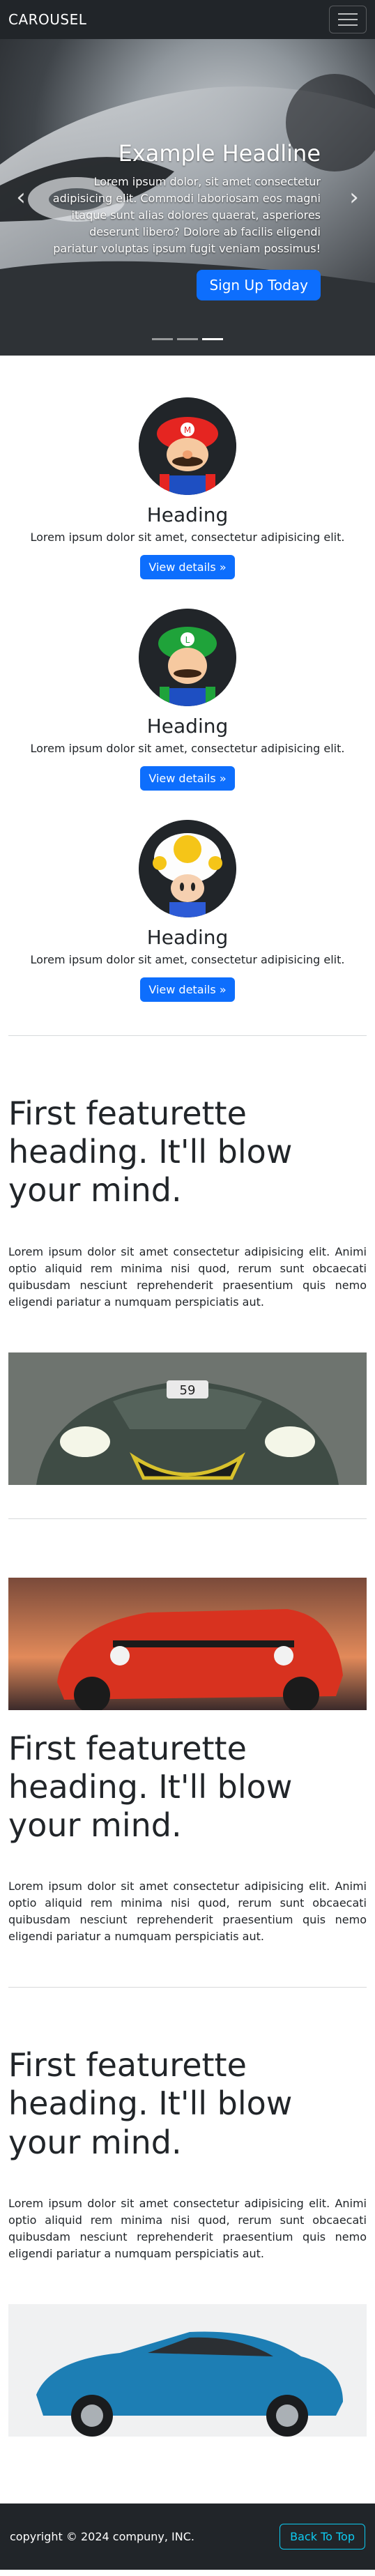  Describe the element at coordinates (348, 14) in the screenshot. I see `hamburger-icon` at that location.